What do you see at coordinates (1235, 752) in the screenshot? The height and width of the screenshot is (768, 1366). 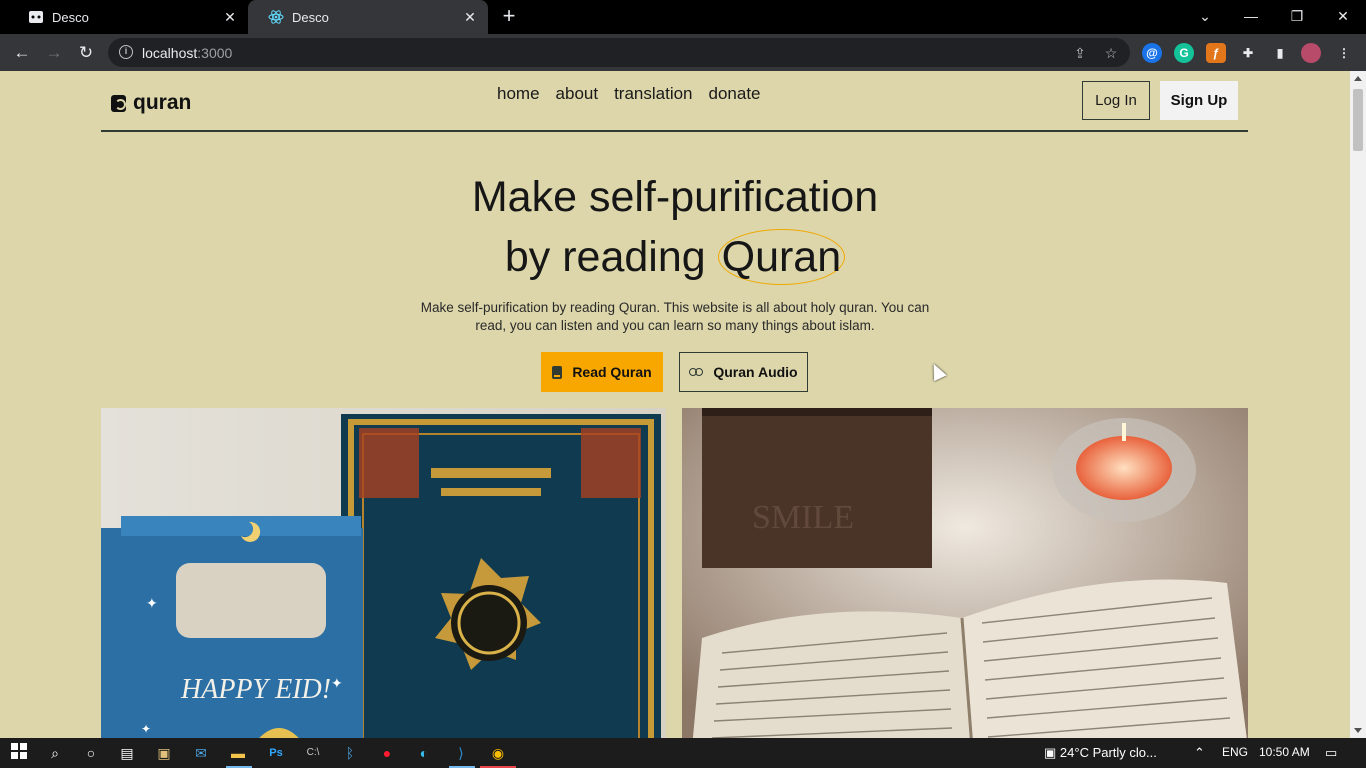 I see `language-indicator: ENG` at bounding box center [1235, 752].